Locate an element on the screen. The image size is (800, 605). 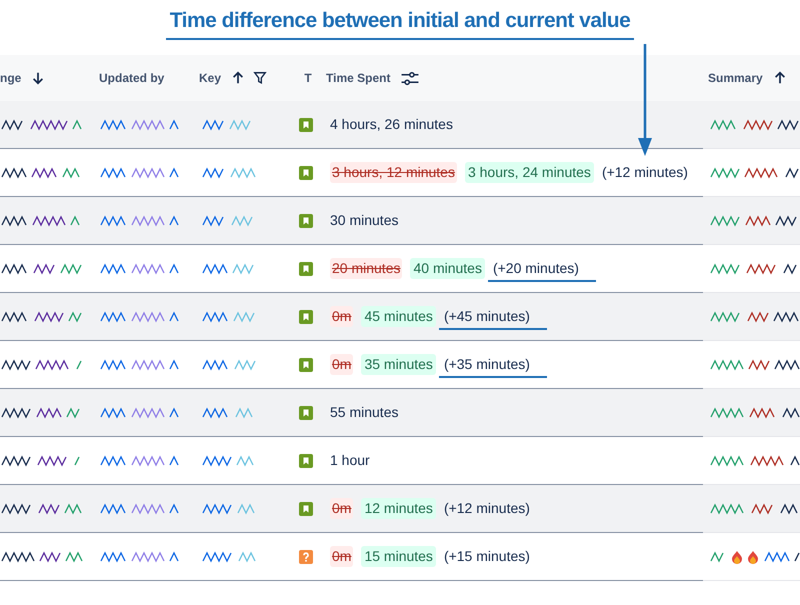
sliders-icon is located at coordinates (410, 78).